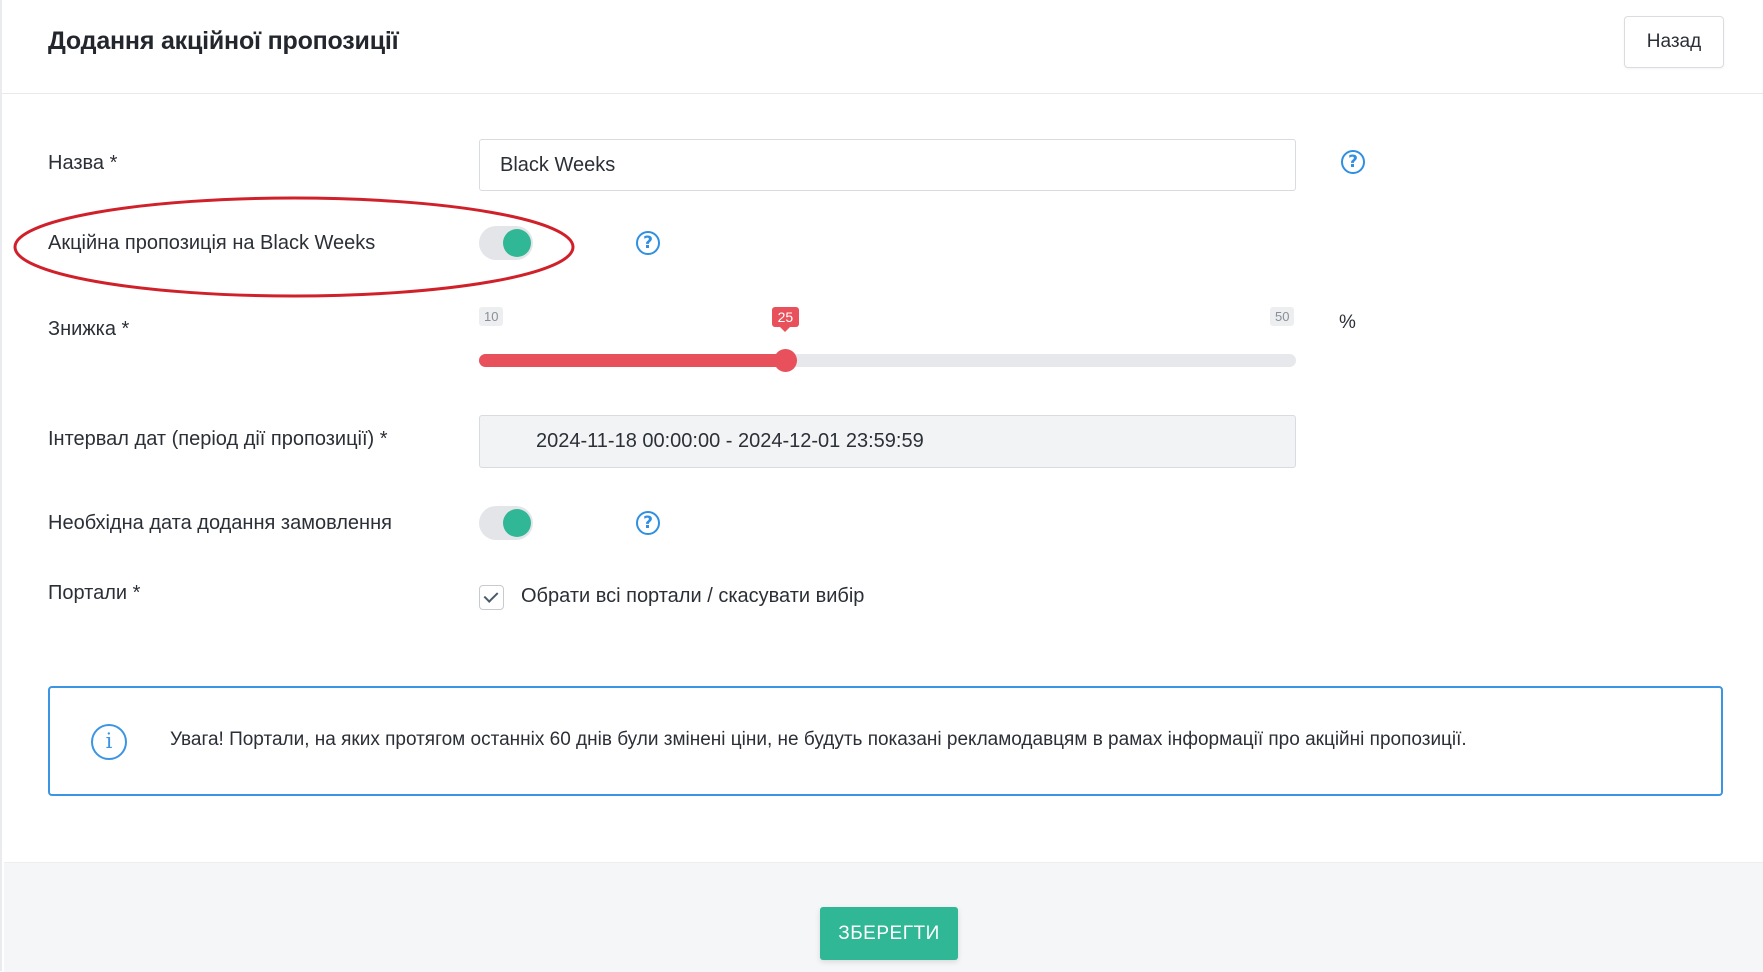  I want to click on slider-min-label: 10, so click(491, 316).